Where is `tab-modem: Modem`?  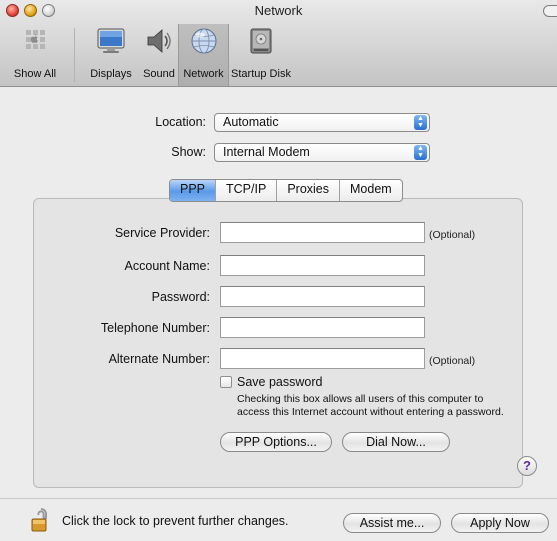
tab-modem: Modem is located at coordinates (370, 190).